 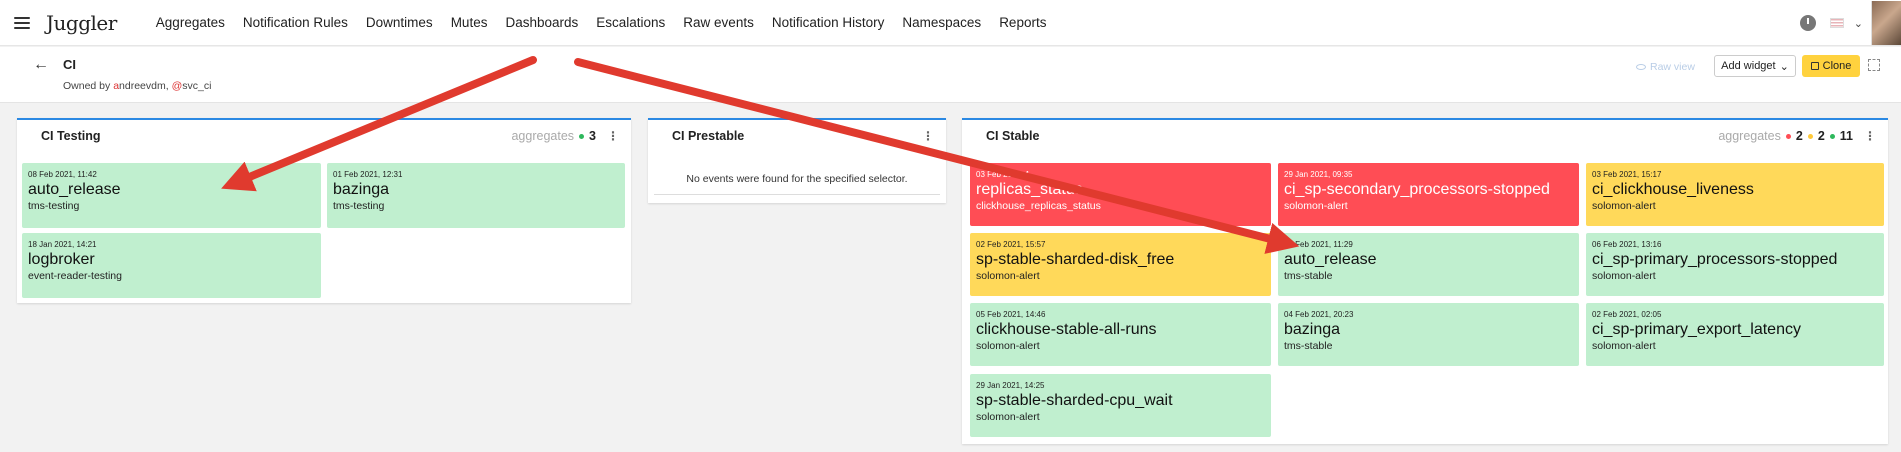 I want to click on card-service-name: logbroker, so click(x=61, y=259).